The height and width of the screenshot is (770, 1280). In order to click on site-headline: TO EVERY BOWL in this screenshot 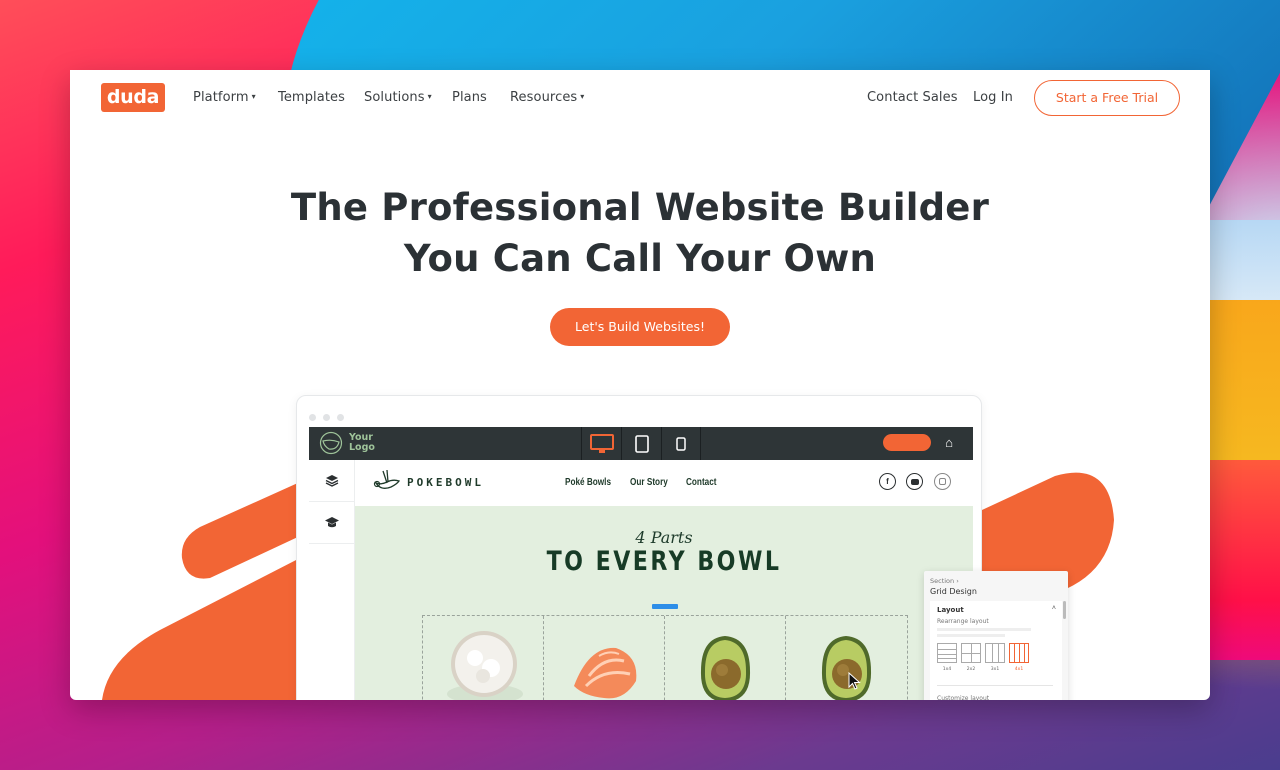, I will do `click(664, 561)`.